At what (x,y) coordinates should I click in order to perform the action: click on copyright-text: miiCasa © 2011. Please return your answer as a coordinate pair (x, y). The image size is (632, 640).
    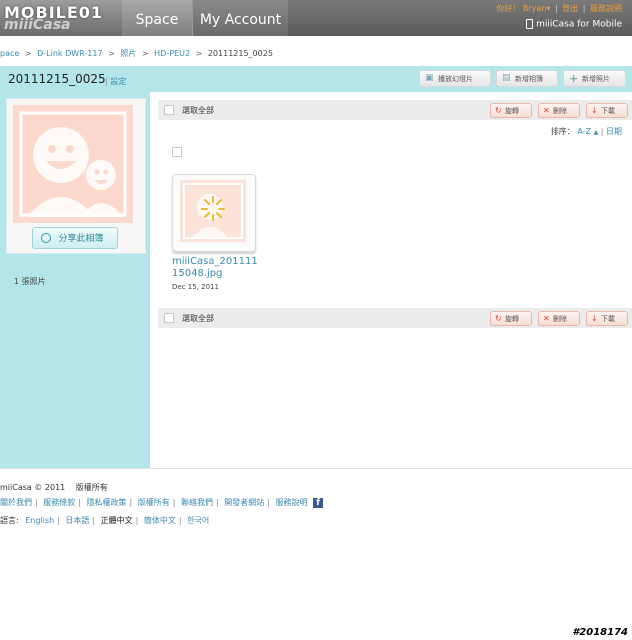
    Looking at the image, I should click on (33, 487).